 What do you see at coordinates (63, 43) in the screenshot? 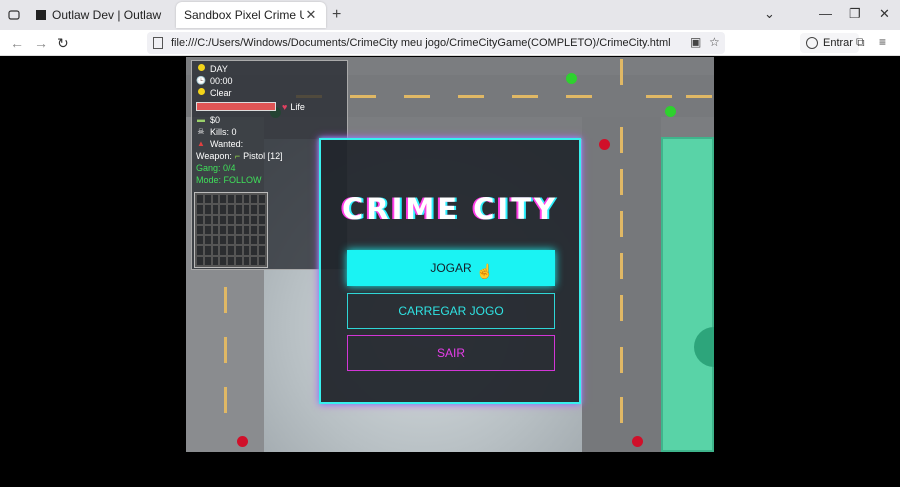
I see `reload-icon: ↻` at bounding box center [63, 43].